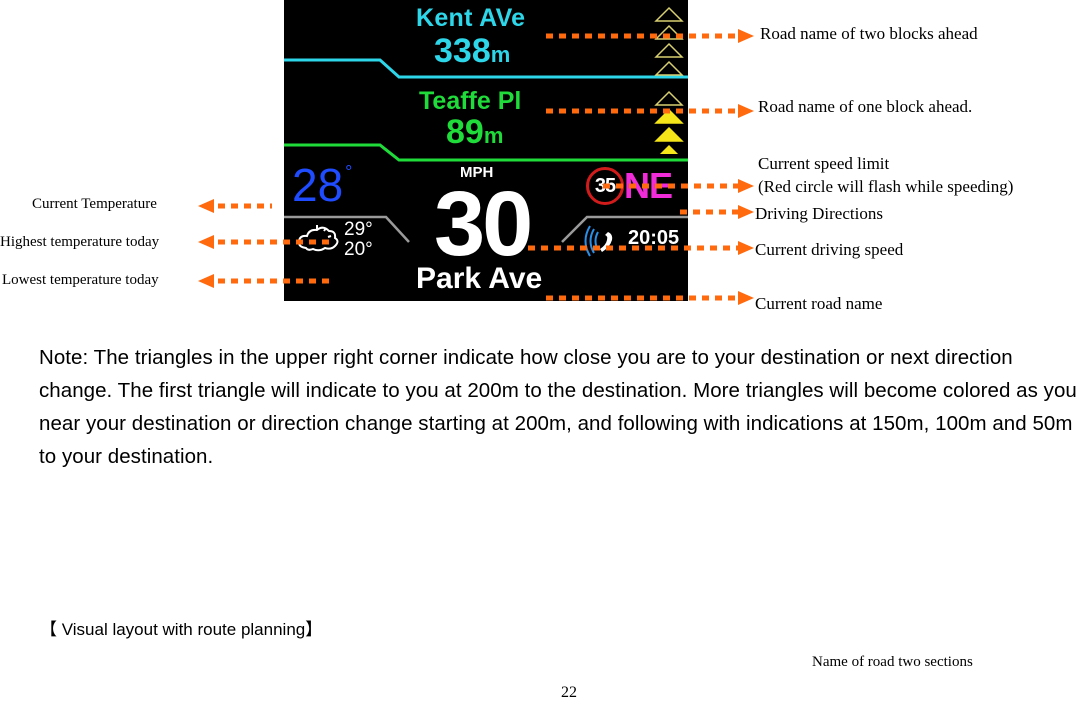 The width and height of the screenshot is (1092, 702). Describe the element at coordinates (358, 249) in the screenshot. I see `low-temperature: 20°` at that location.